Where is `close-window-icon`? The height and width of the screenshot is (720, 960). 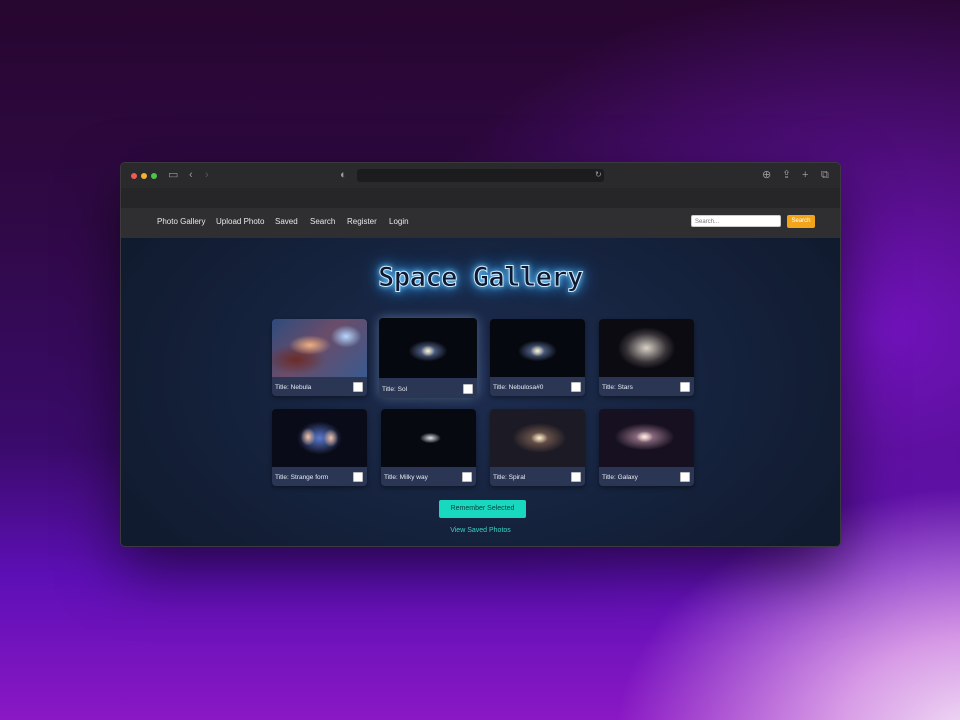
close-window-icon is located at coordinates (134, 175).